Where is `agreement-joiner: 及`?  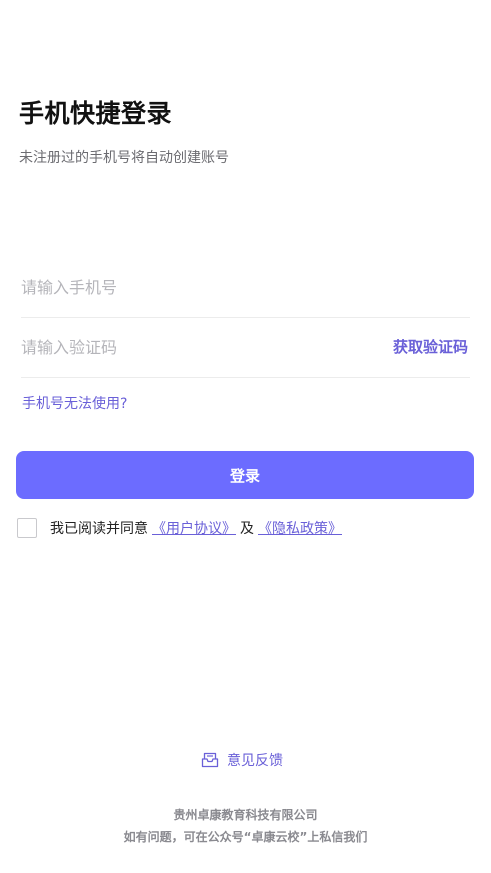
agreement-joiner: 及 is located at coordinates (247, 529).